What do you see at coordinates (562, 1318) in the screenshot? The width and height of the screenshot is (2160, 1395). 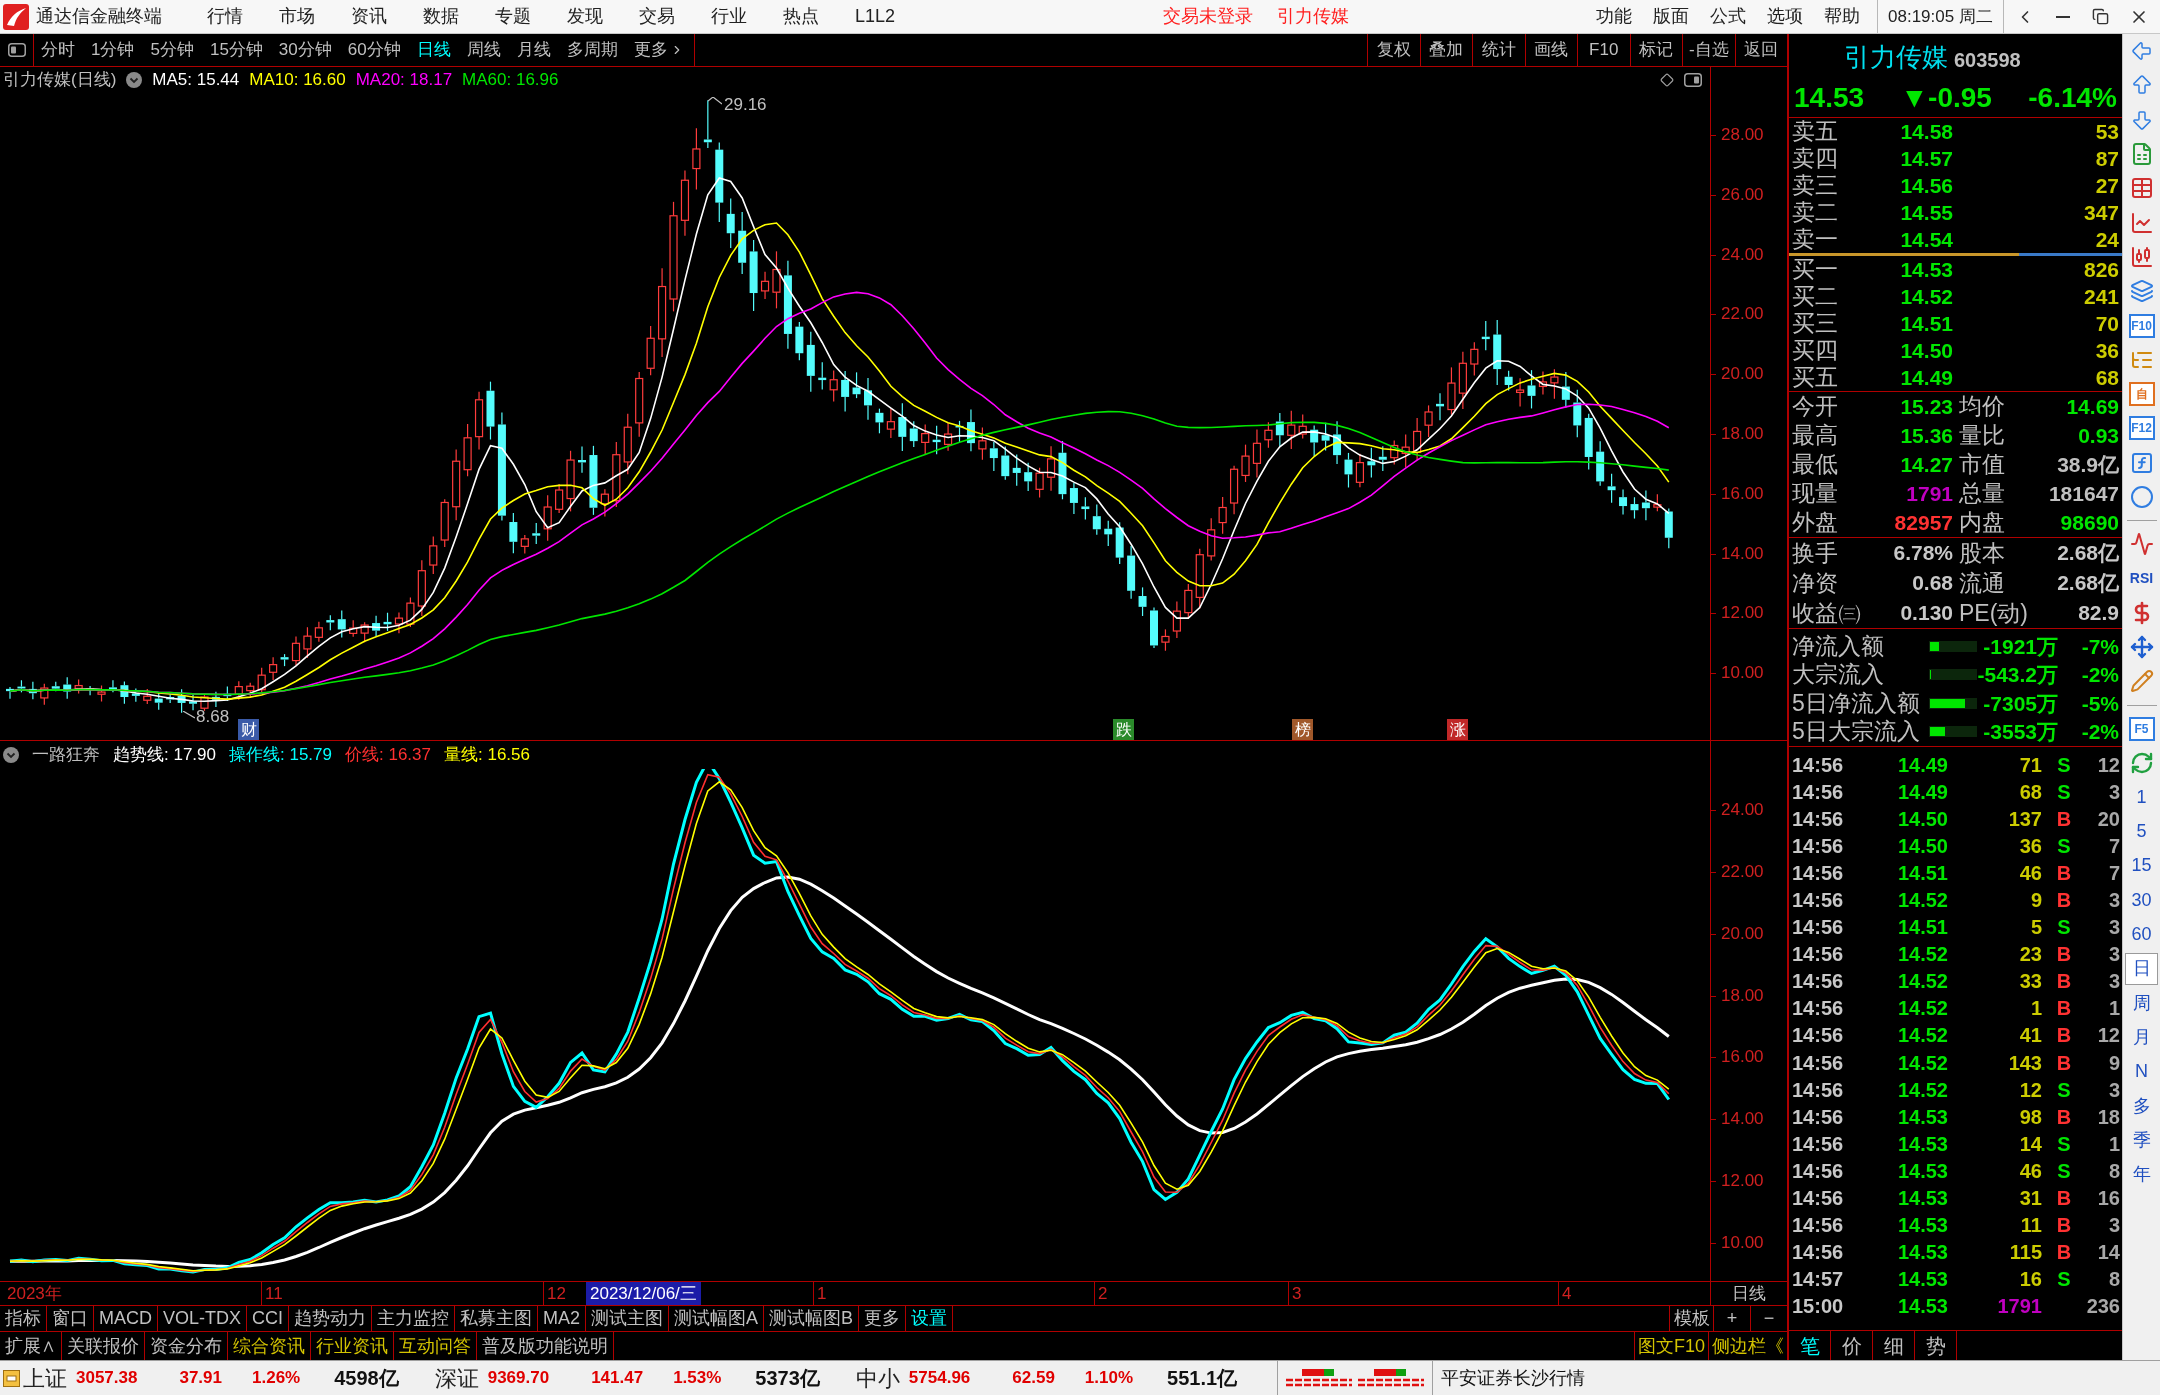 I see `indicator-tab: MA2` at bounding box center [562, 1318].